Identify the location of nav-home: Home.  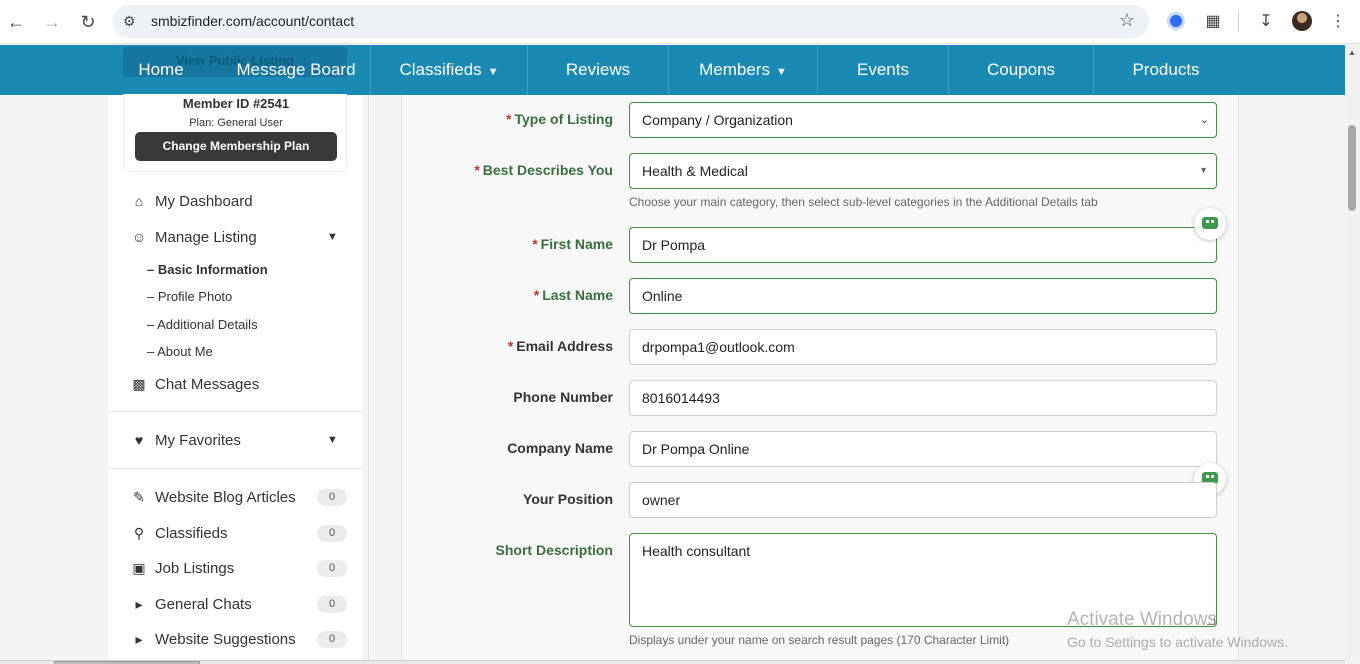
(161, 70).